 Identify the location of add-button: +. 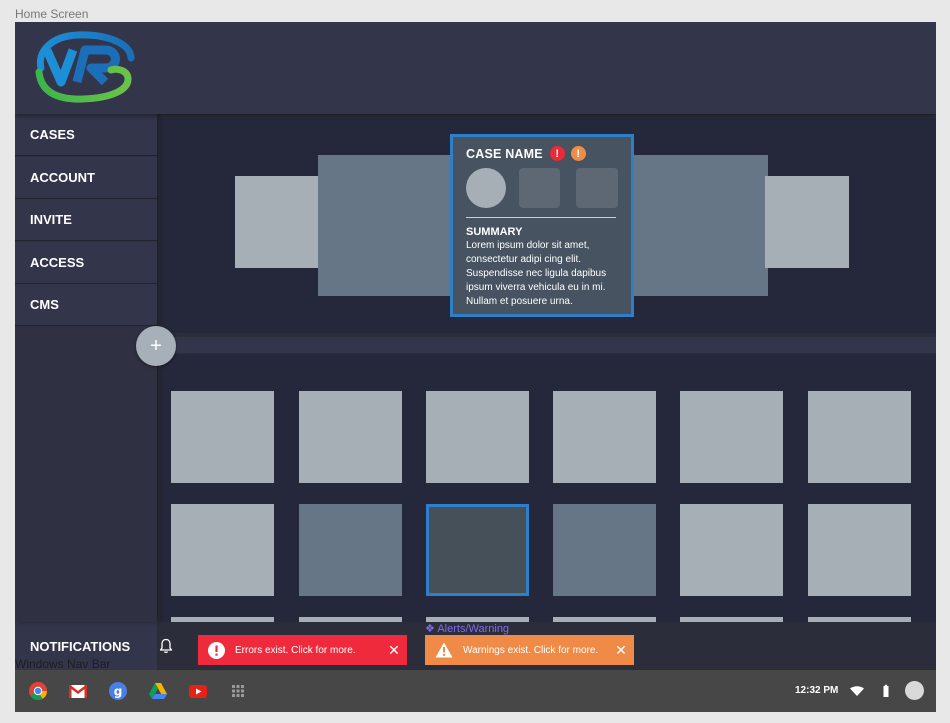
(156, 346).